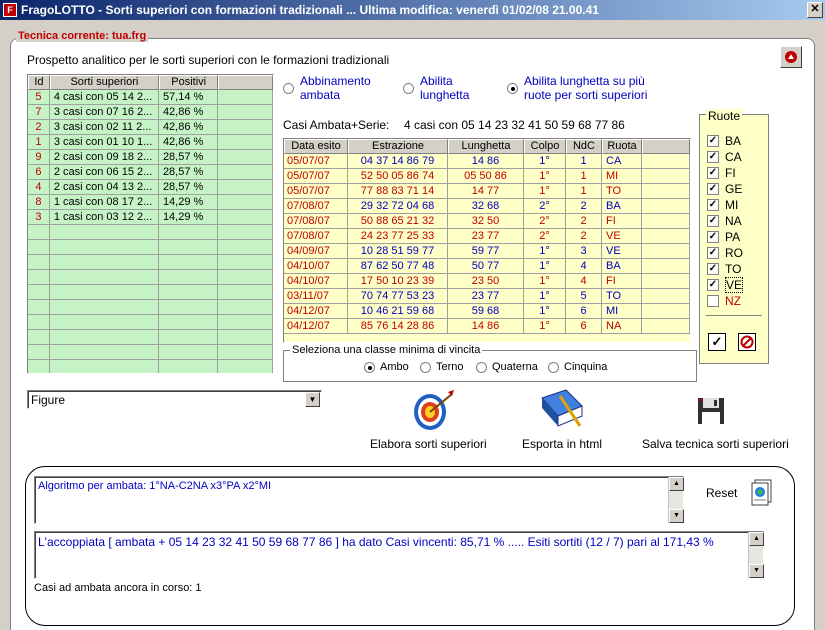 The width and height of the screenshot is (825, 630). Describe the element at coordinates (725, 253) in the screenshot. I see `ruota-checkbox-ro: ✓ RO` at that location.